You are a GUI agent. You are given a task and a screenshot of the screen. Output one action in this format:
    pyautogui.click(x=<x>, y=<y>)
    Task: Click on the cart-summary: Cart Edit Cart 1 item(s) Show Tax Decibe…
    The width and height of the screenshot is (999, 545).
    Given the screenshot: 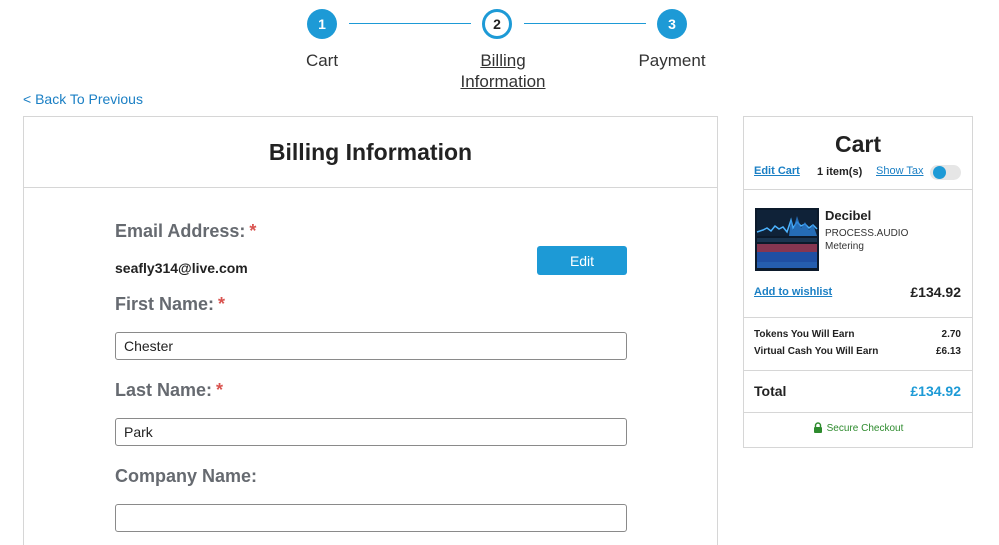 What is the action you would take?
    pyautogui.click(x=858, y=282)
    